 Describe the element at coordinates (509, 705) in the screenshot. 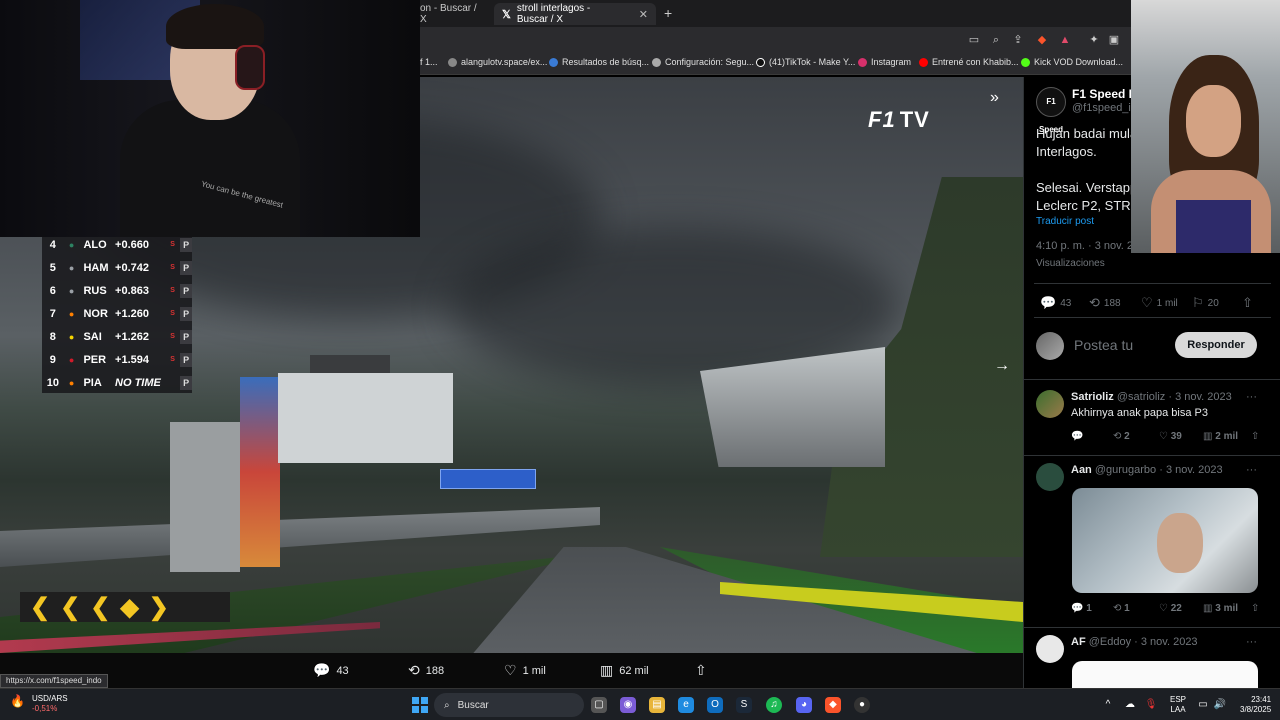

I see `taskbar-search: ⌕ Buscar` at that location.